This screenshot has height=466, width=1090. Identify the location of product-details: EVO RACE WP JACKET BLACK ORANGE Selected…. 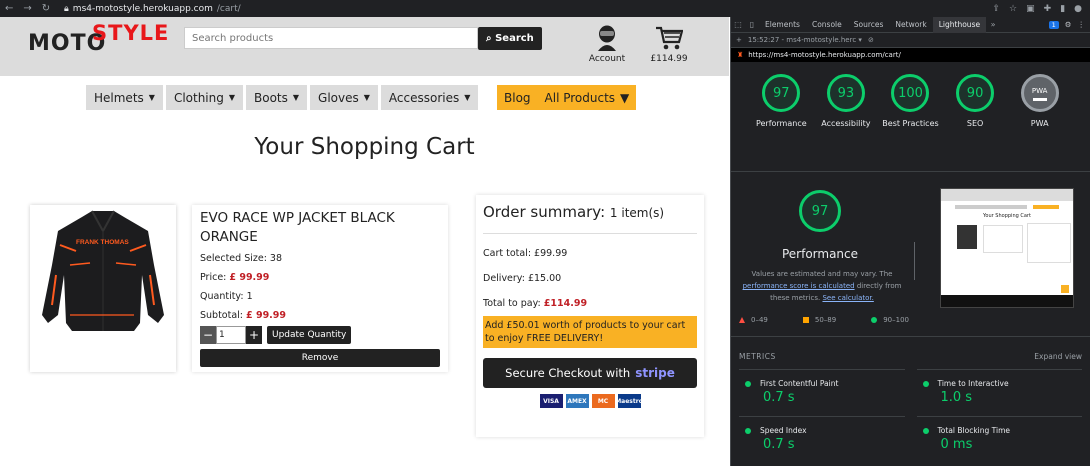
(320, 288).